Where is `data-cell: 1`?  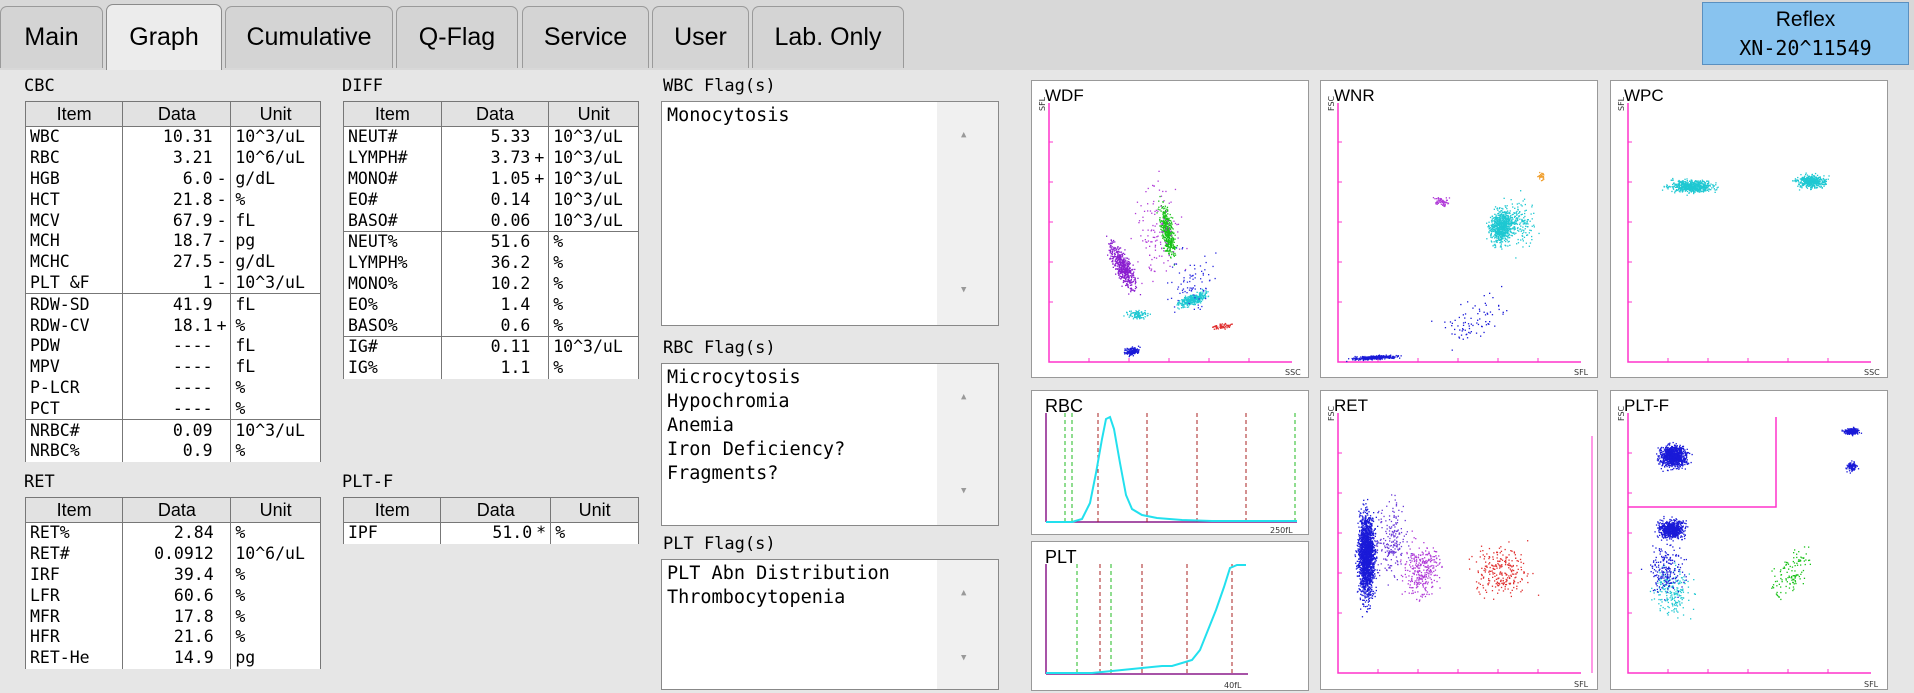 data-cell: 1 is located at coordinates (168, 283).